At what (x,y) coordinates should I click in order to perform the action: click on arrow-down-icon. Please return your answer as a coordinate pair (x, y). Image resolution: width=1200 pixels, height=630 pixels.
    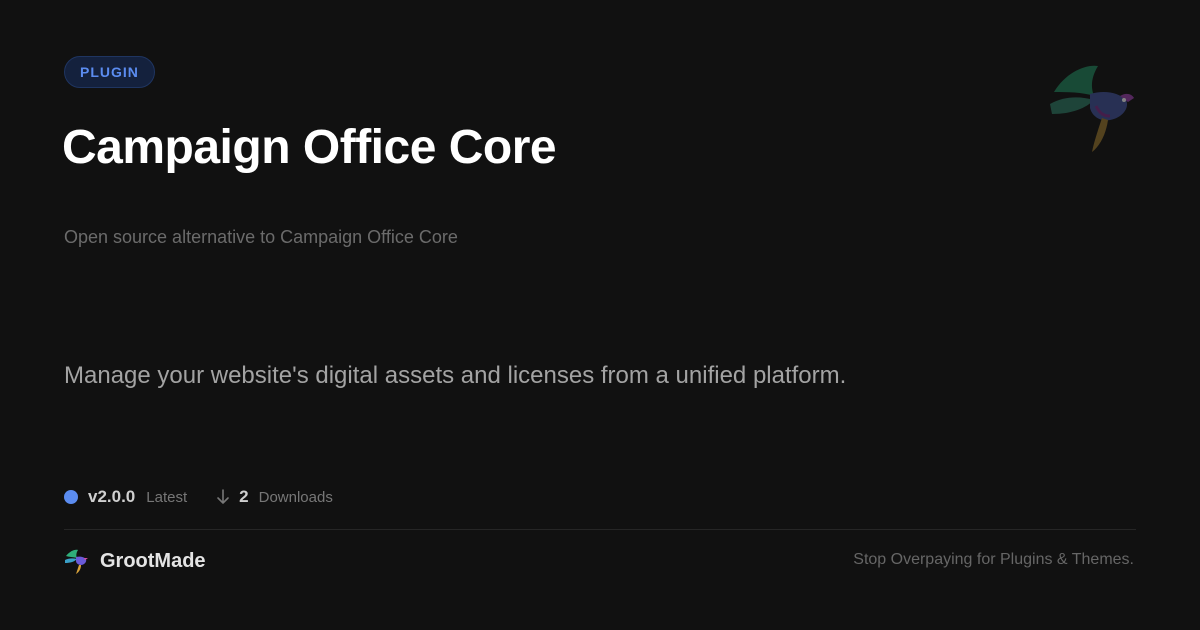
    Looking at the image, I should click on (223, 497).